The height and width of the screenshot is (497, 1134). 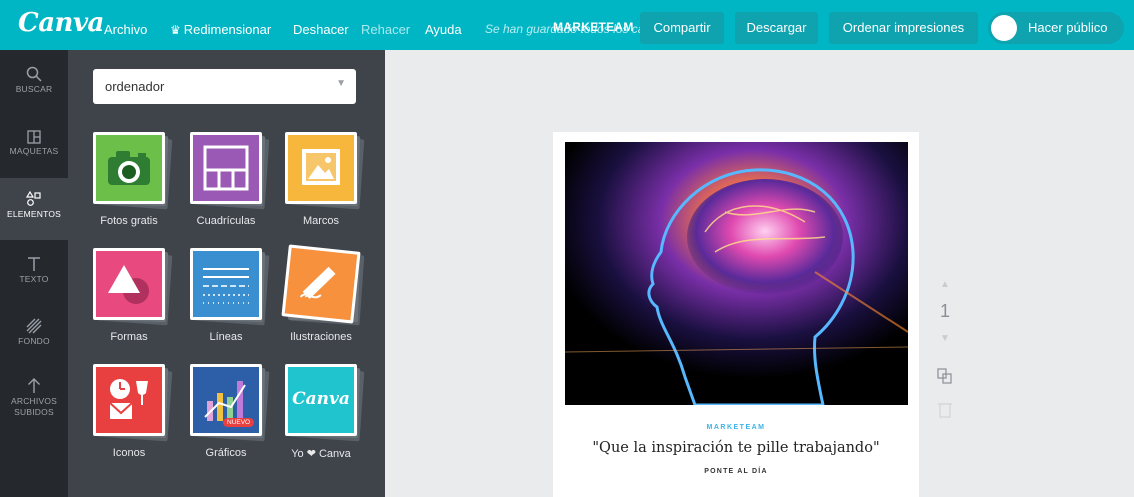 I want to click on search-value: ordenador, so click(x=135, y=86).